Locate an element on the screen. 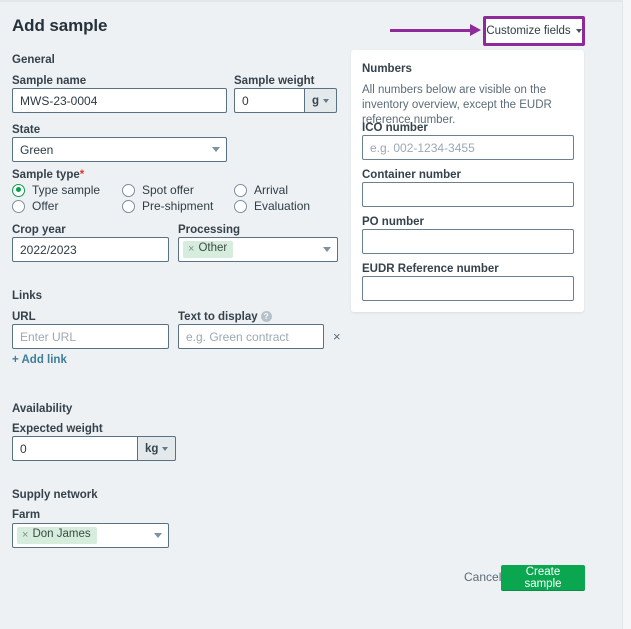 Image resolution: width=631 pixels, height=629 pixels. label-sample-type: Sample type* is located at coordinates (48, 175).